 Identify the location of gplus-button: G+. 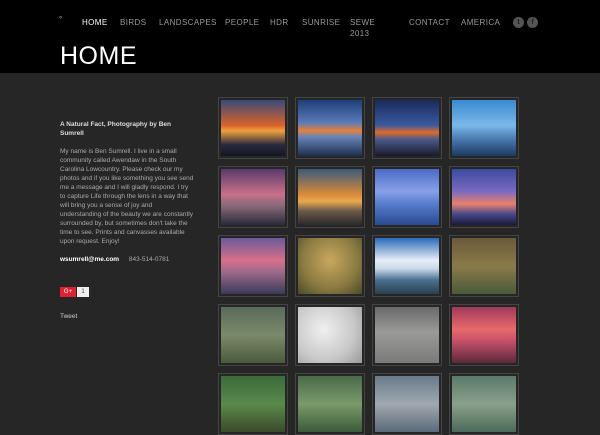
(68, 292).